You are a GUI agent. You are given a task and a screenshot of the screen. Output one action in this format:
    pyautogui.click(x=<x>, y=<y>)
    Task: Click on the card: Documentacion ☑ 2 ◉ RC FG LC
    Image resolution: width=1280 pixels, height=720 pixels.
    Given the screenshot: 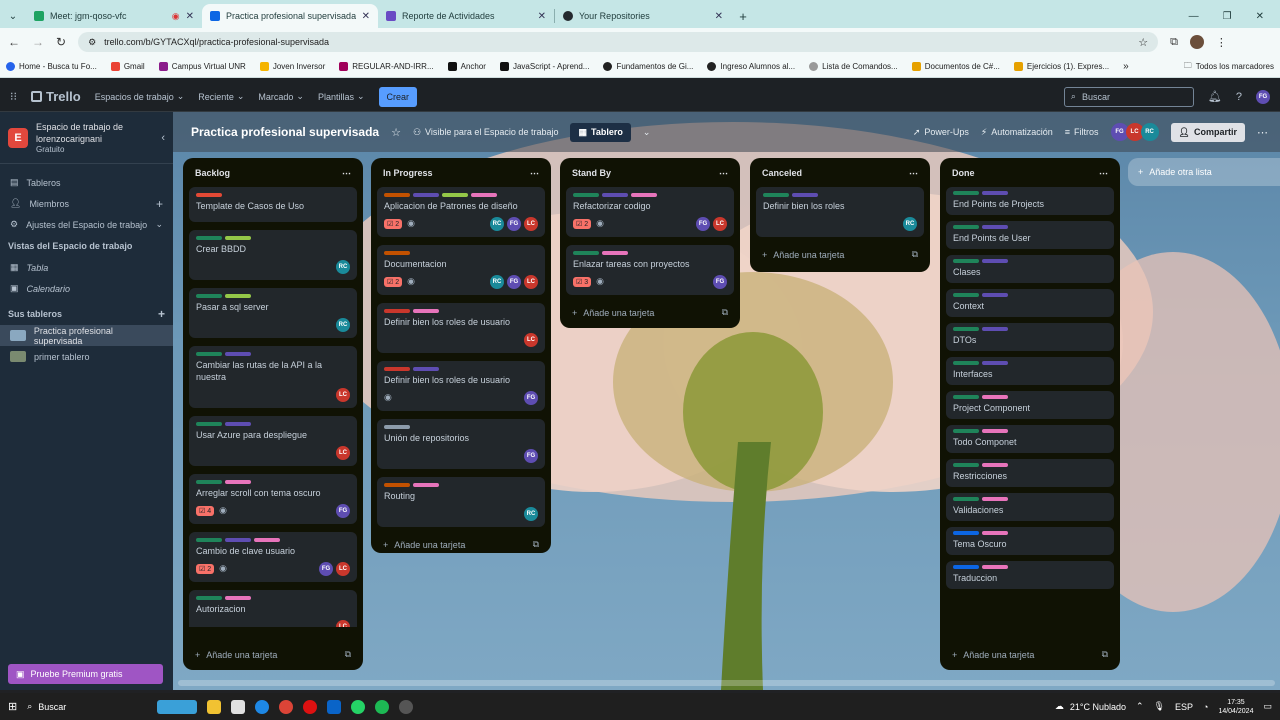 What is the action you would take?
    pyautogui.click(x=461, y=270)
    